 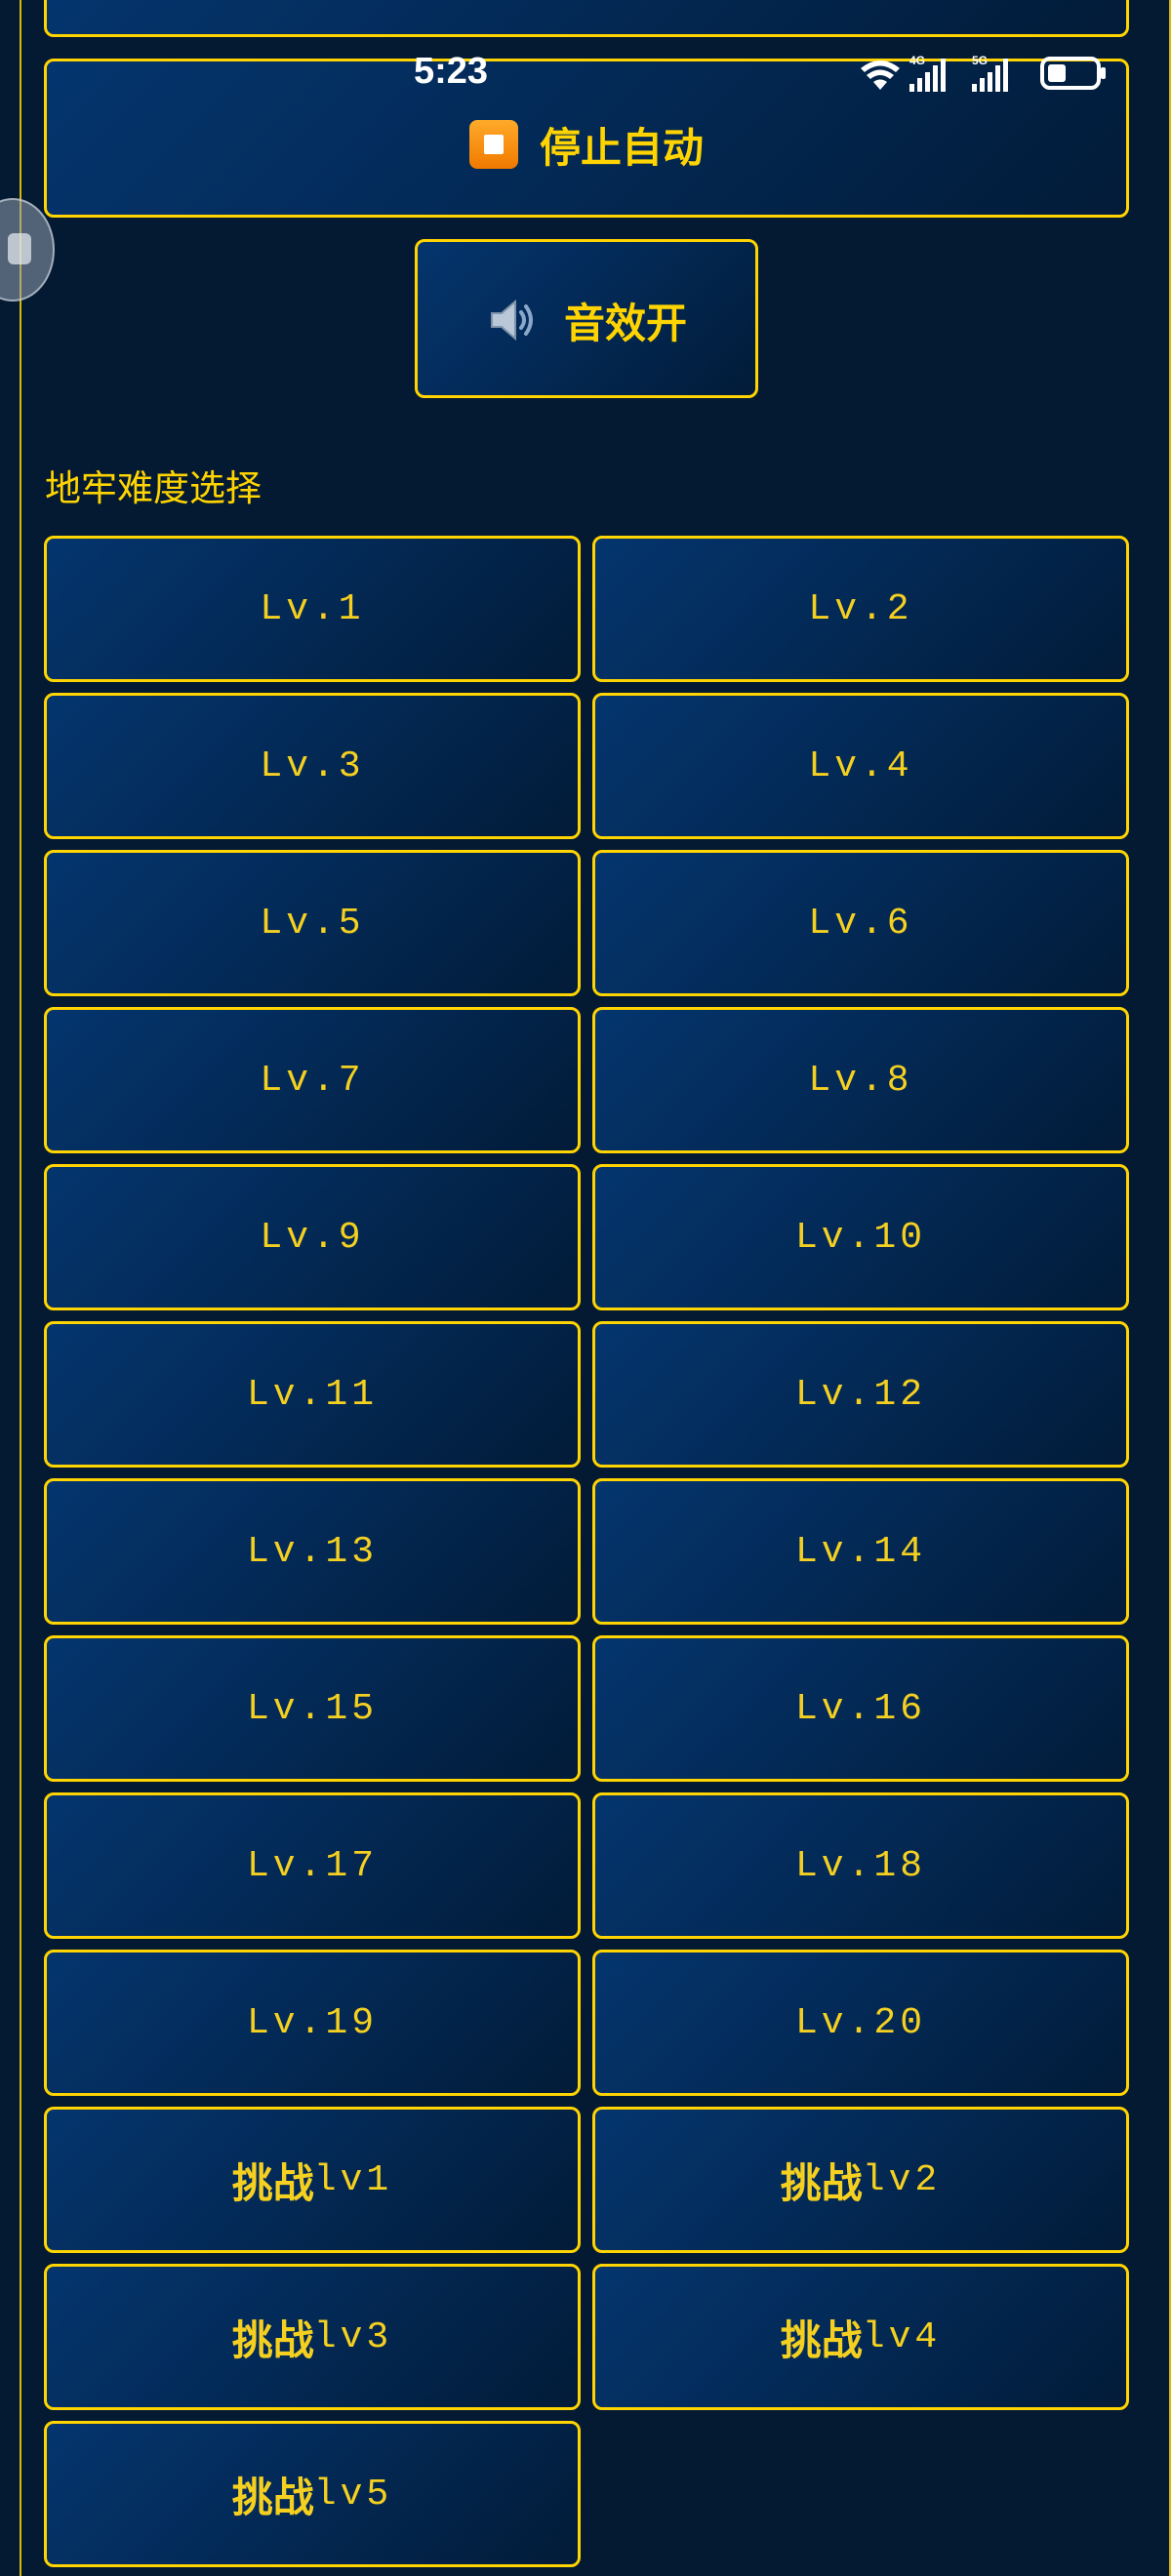 What do you see at coordinates (153, 488) in the screenshot?
I see `section-title: 地牢难度选择` at bounding box center [153, 488].